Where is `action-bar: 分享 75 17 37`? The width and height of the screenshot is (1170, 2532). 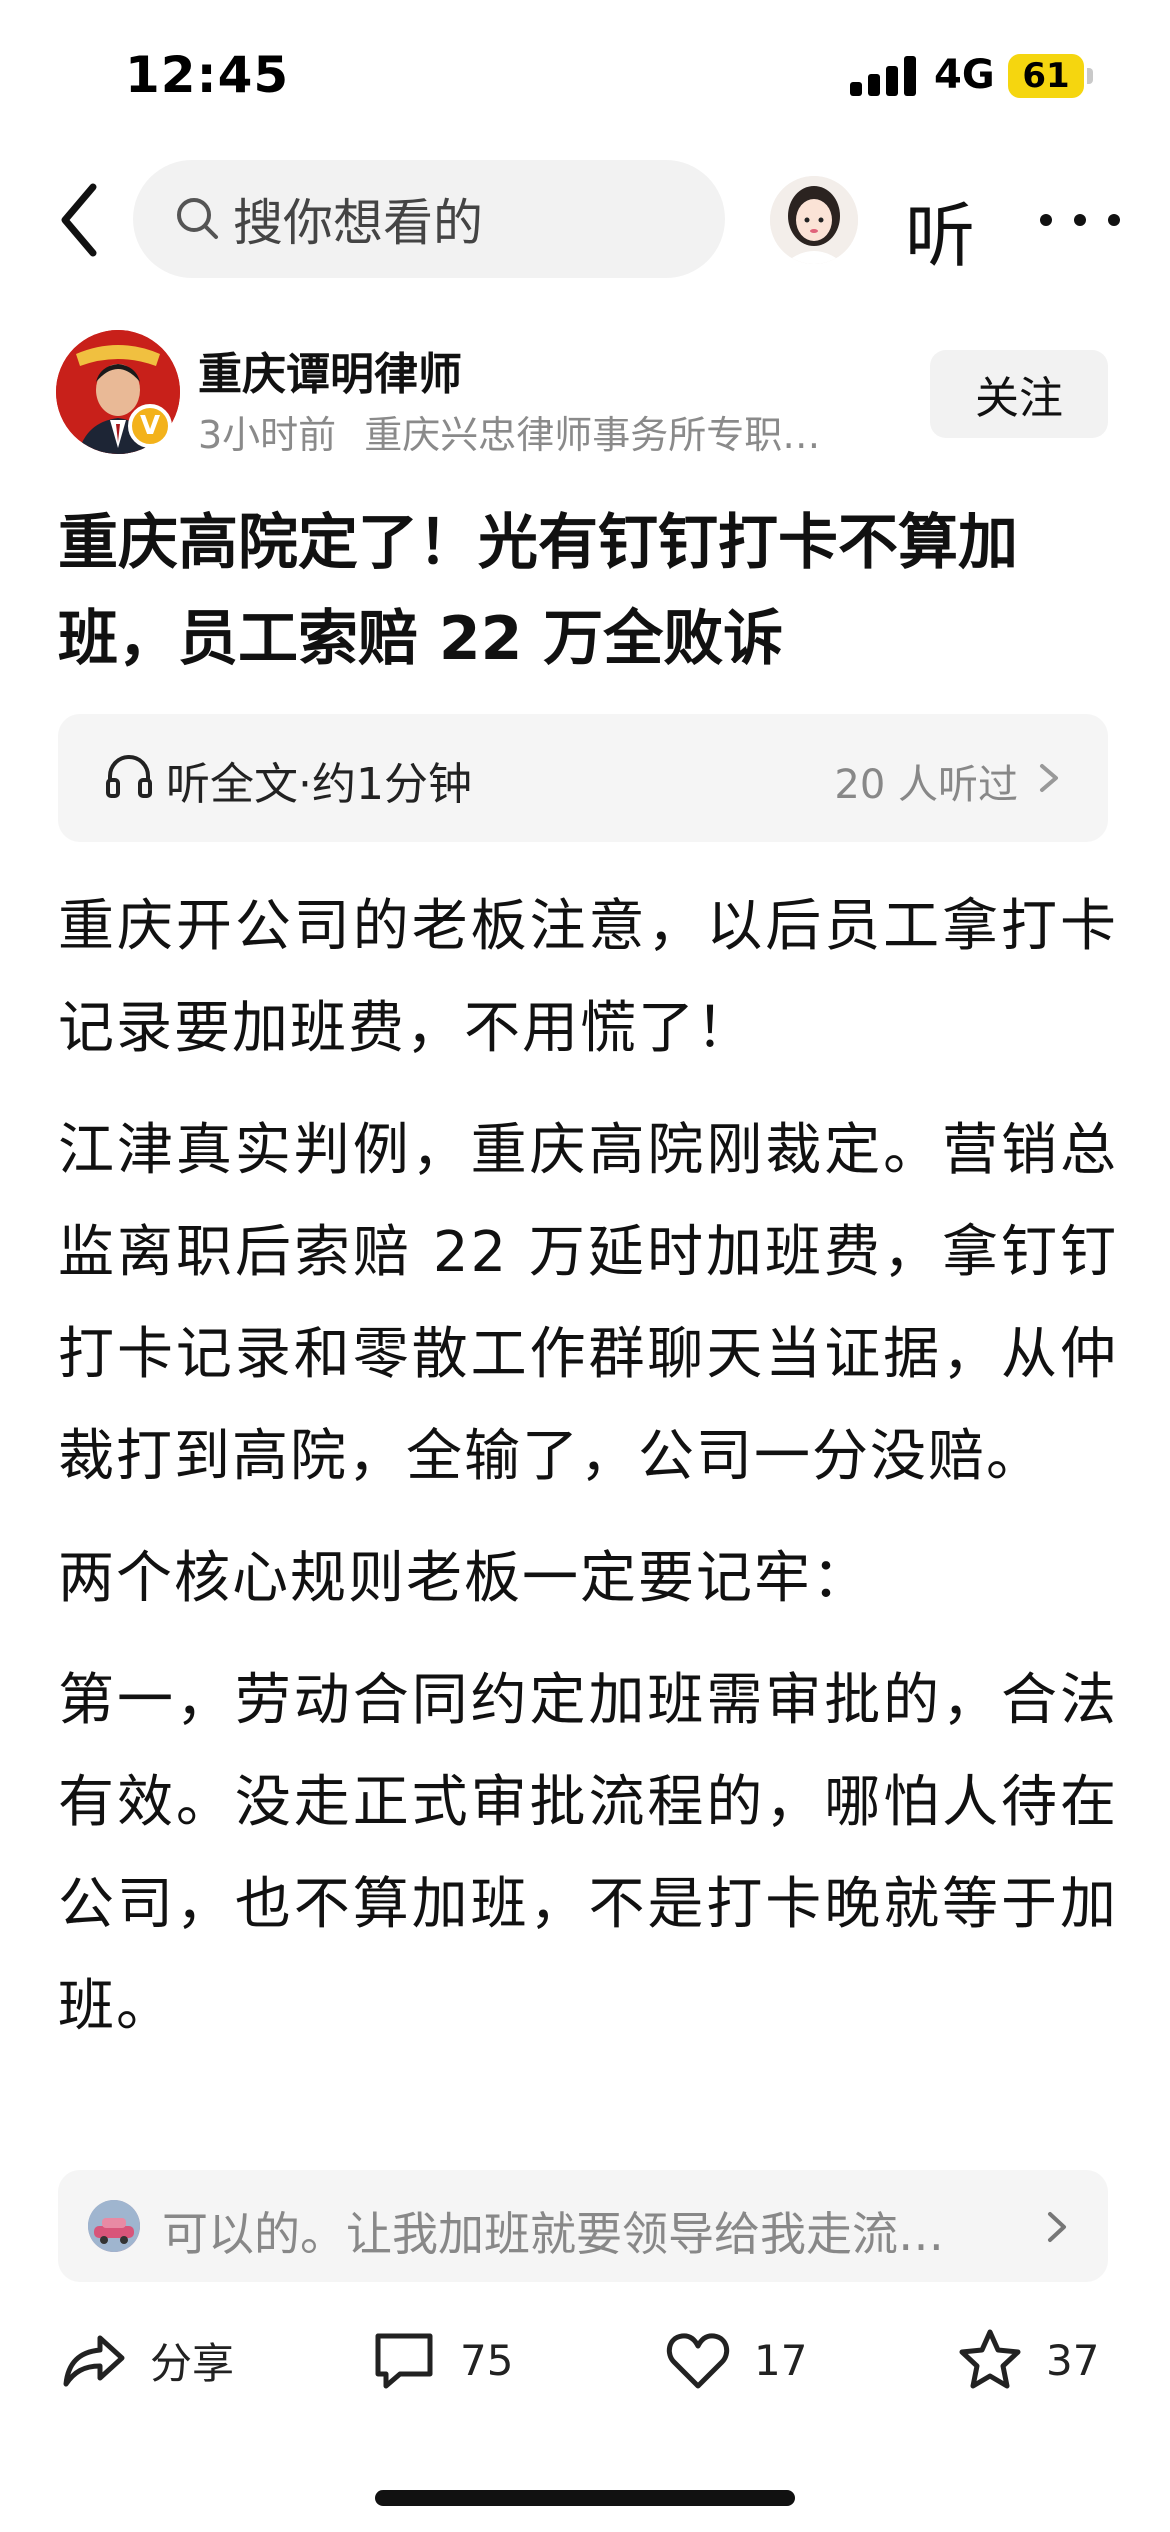
action-bar: 分享 75 17 37 is located at coordinates (585, 2360).